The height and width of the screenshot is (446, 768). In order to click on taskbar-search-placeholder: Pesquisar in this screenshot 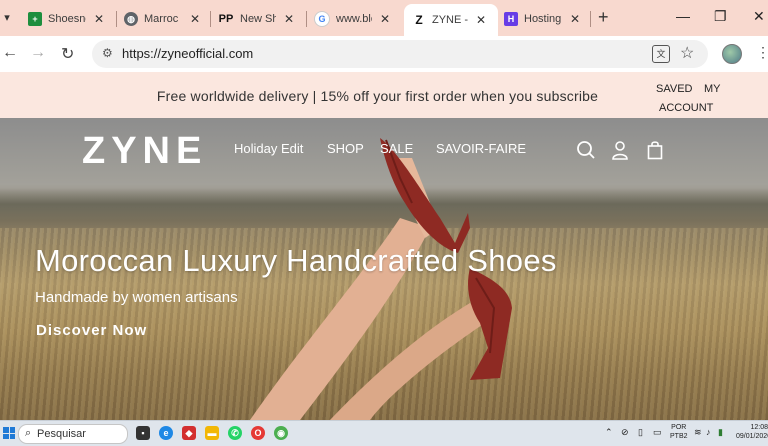, I will do `click(61, 434)`.